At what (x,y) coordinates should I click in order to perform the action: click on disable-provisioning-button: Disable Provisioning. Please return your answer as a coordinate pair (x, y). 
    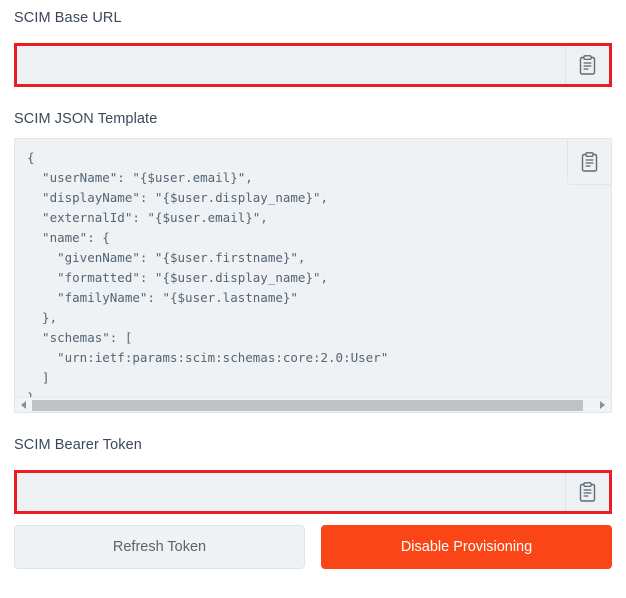
    Looking at the image, I should click on (466, 546).